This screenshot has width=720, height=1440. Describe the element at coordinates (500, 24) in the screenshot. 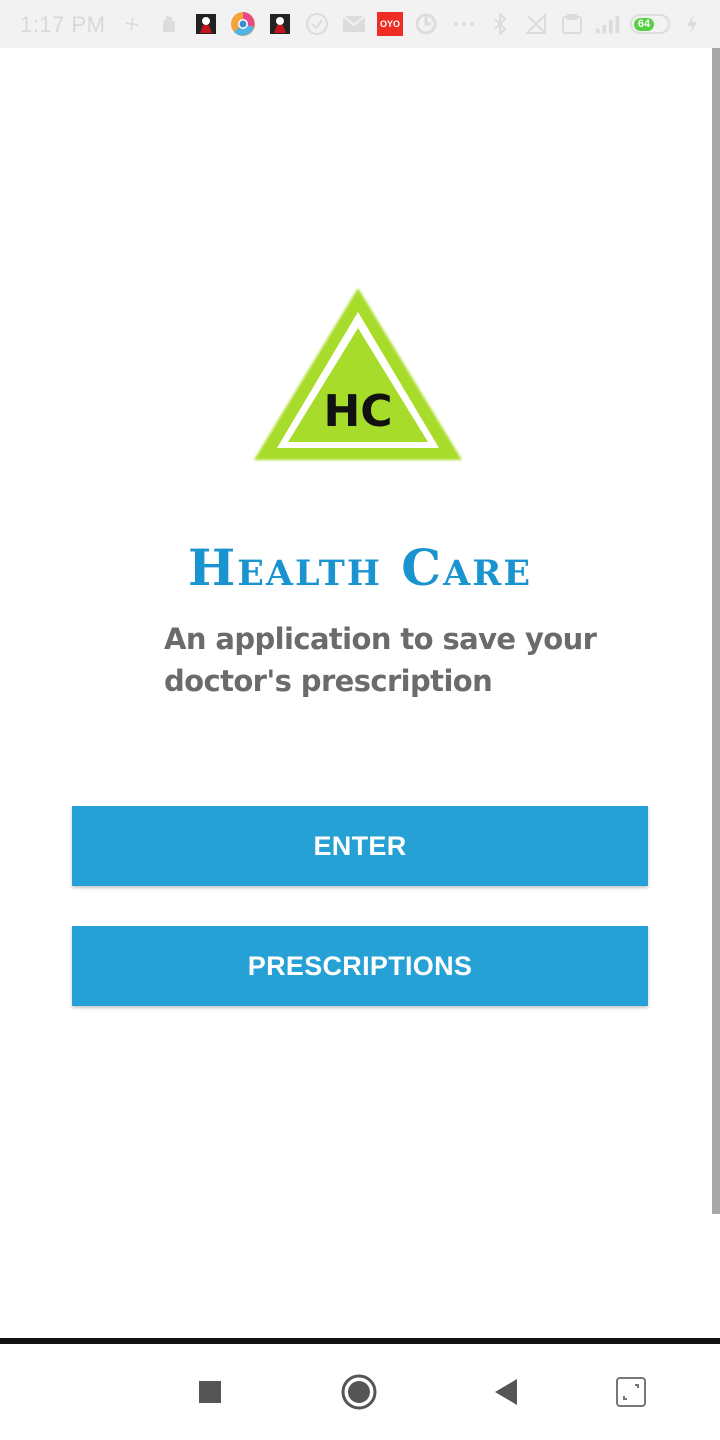

I see `bluetooth-icon` at that location.